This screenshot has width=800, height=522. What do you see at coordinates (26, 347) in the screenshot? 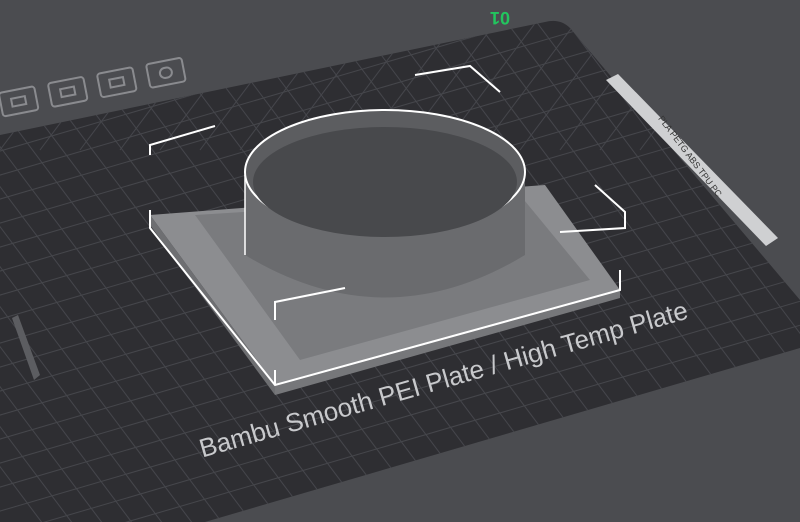
I see `plate-slot` at bounding box center [26, 347].